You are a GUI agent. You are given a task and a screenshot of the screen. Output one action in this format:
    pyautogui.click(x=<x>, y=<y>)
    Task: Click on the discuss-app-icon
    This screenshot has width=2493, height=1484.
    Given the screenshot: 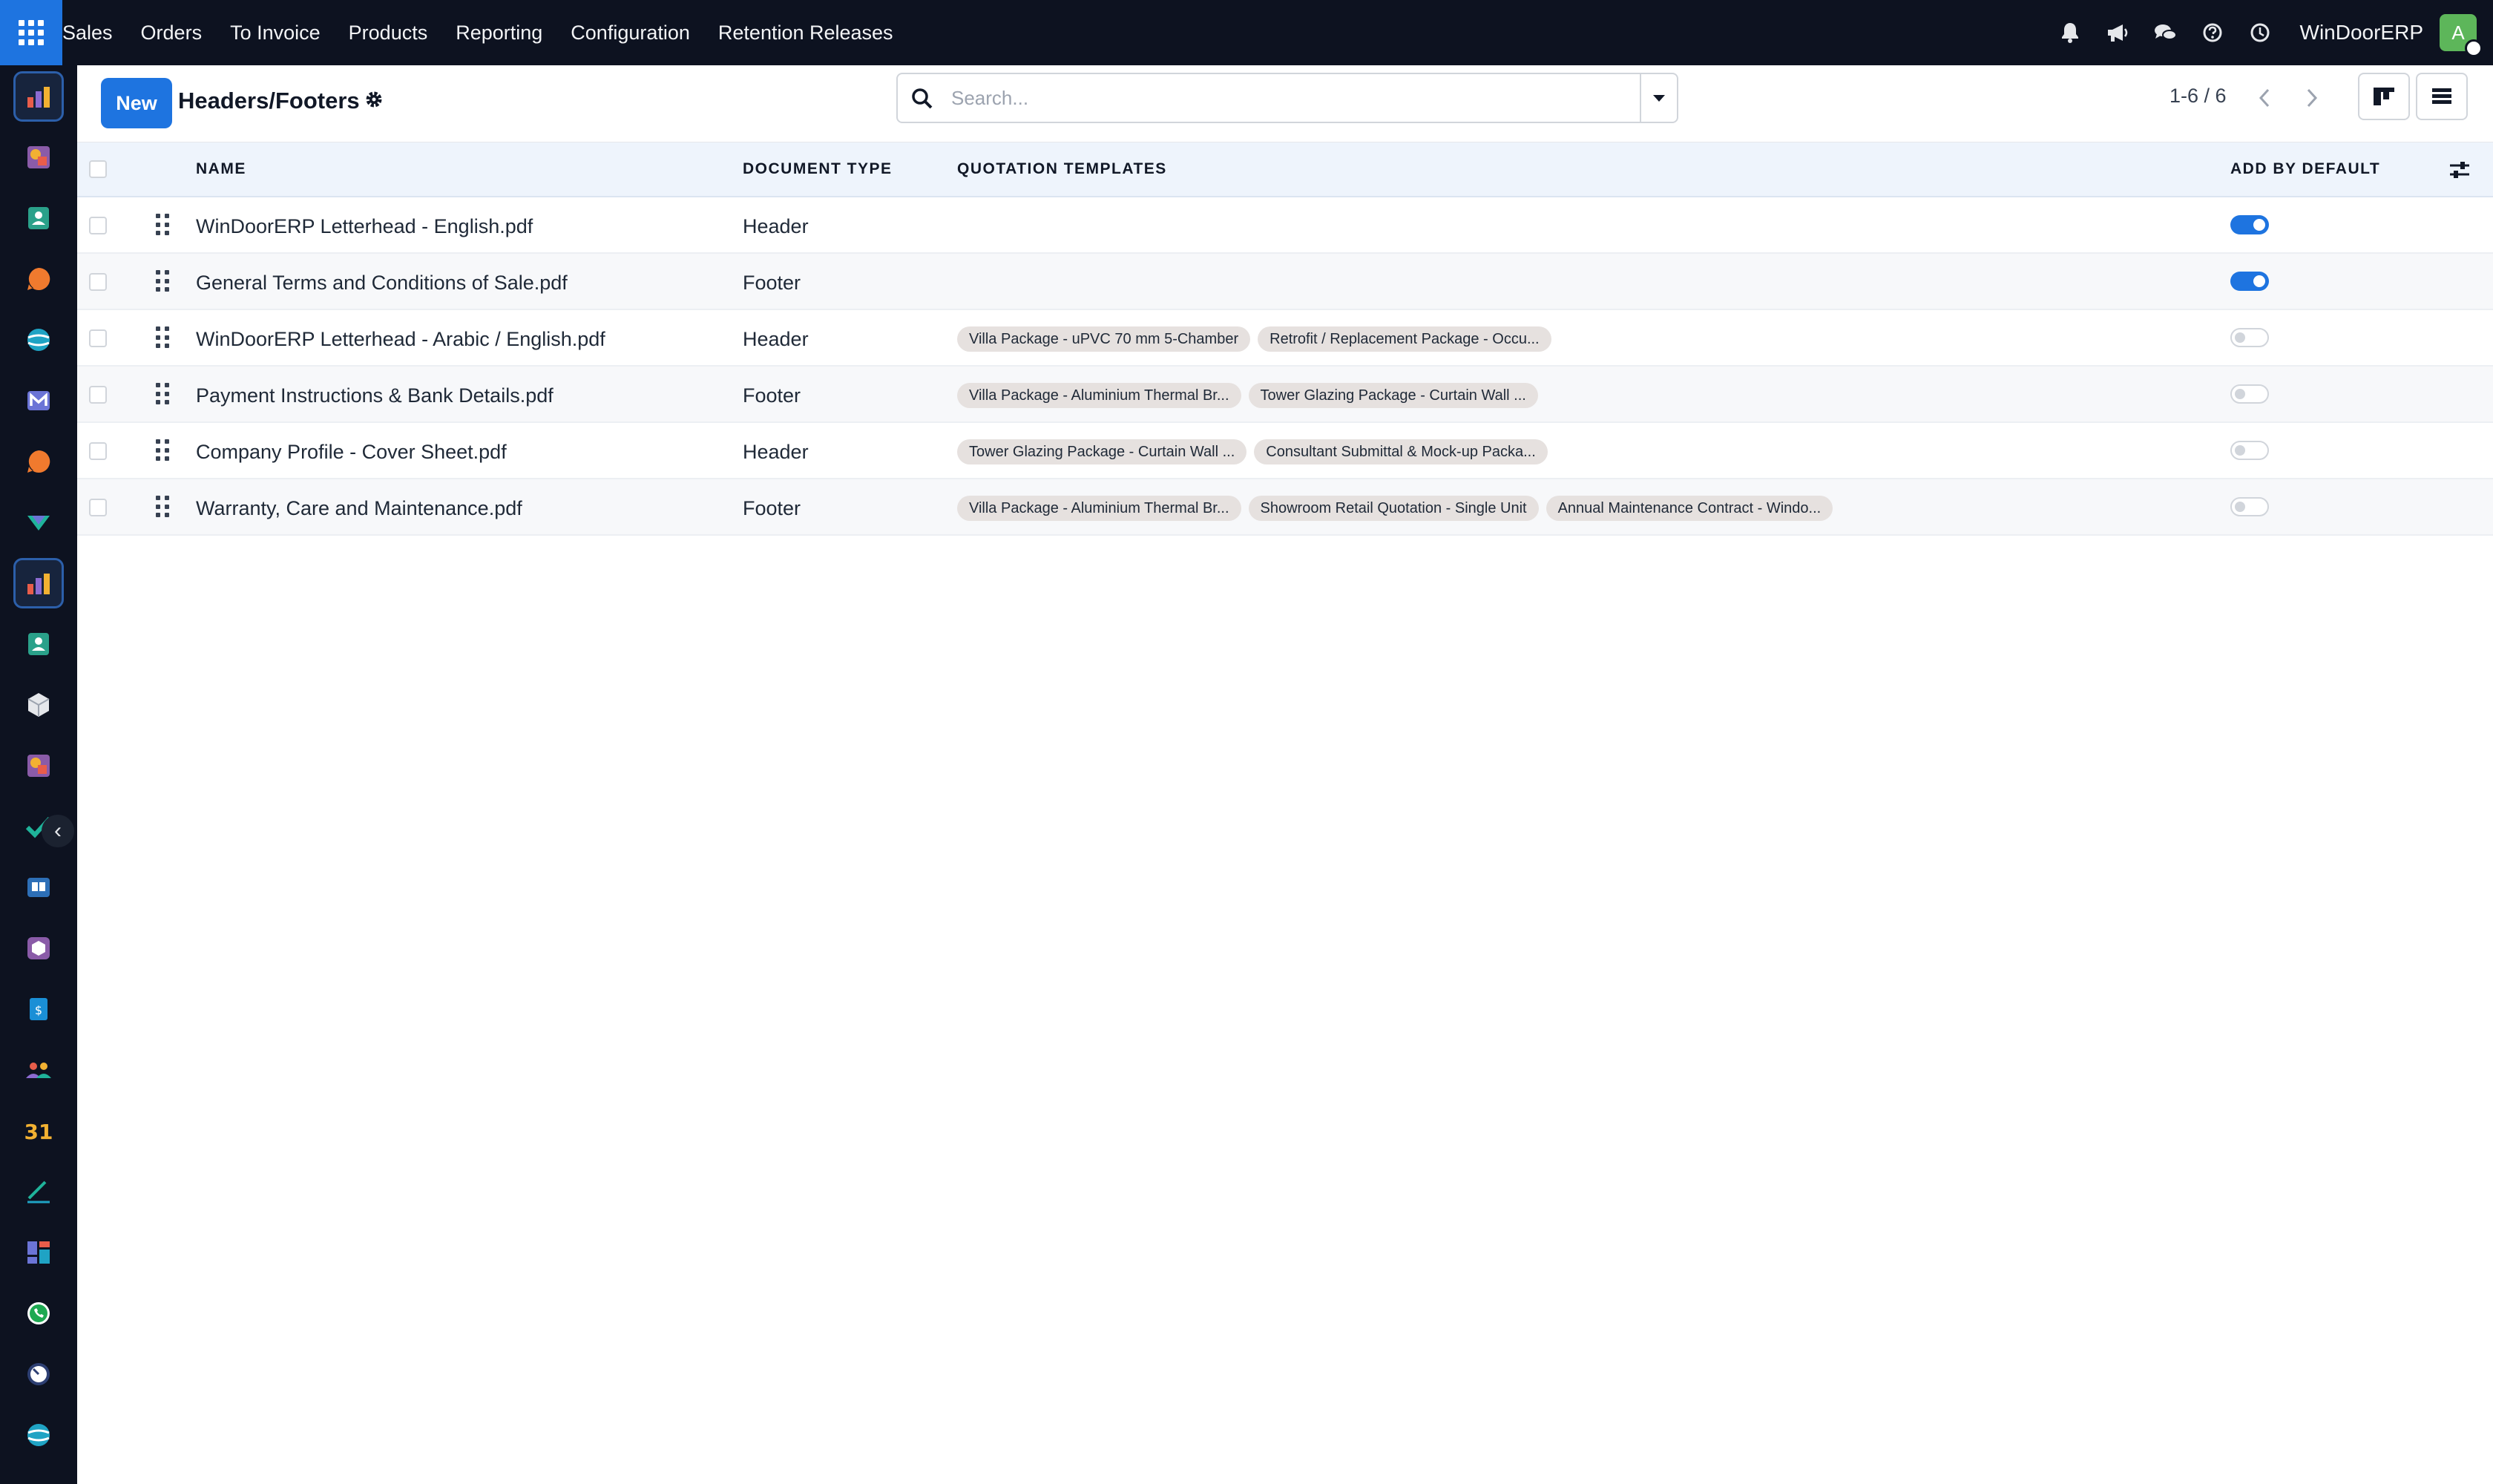 What is the action you would take?
    pyautogui.click(x=38, y=279)
    